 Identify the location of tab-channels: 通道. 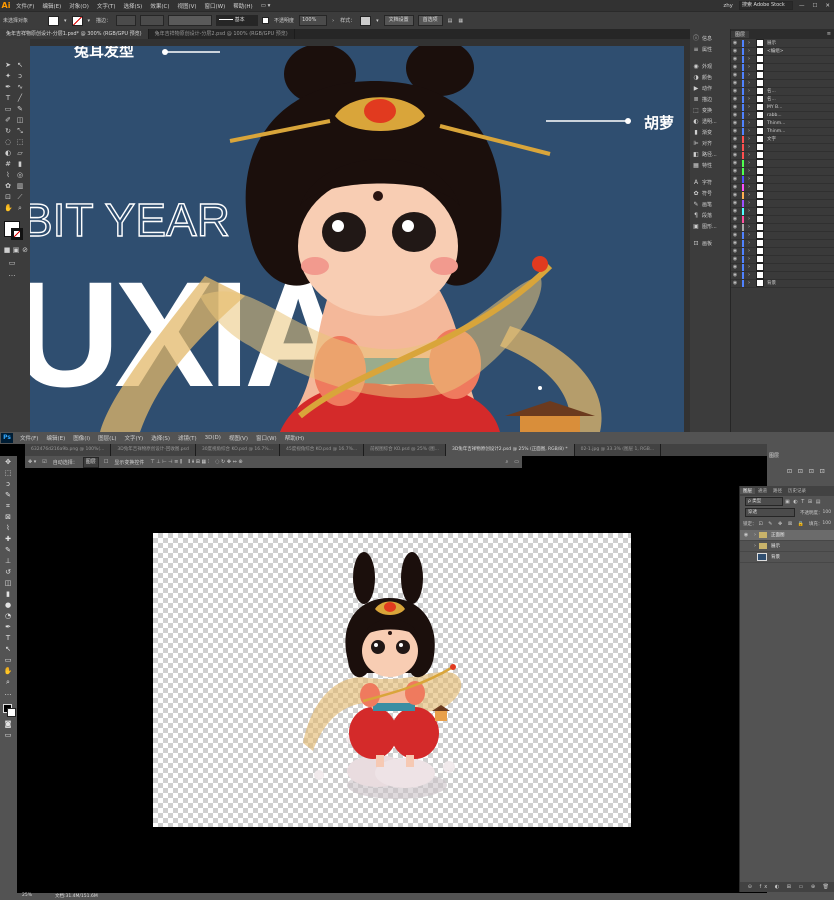
(762, 491).